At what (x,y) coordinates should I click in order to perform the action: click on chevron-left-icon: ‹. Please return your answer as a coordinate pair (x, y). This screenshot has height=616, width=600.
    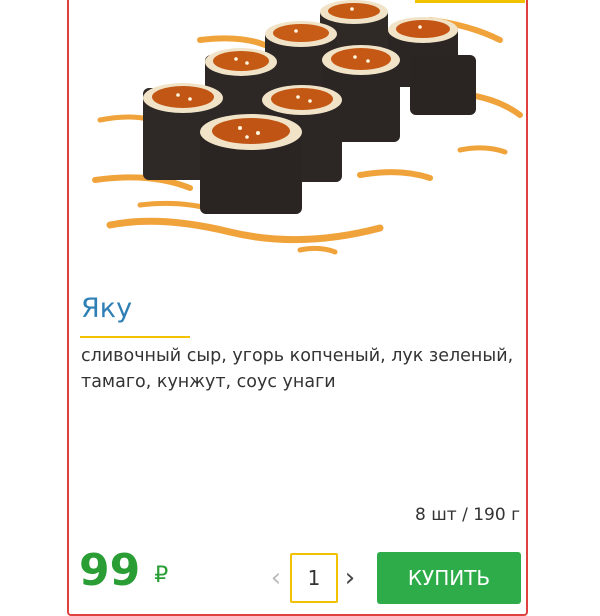
    Looking at the image, I should click on (276, 578).